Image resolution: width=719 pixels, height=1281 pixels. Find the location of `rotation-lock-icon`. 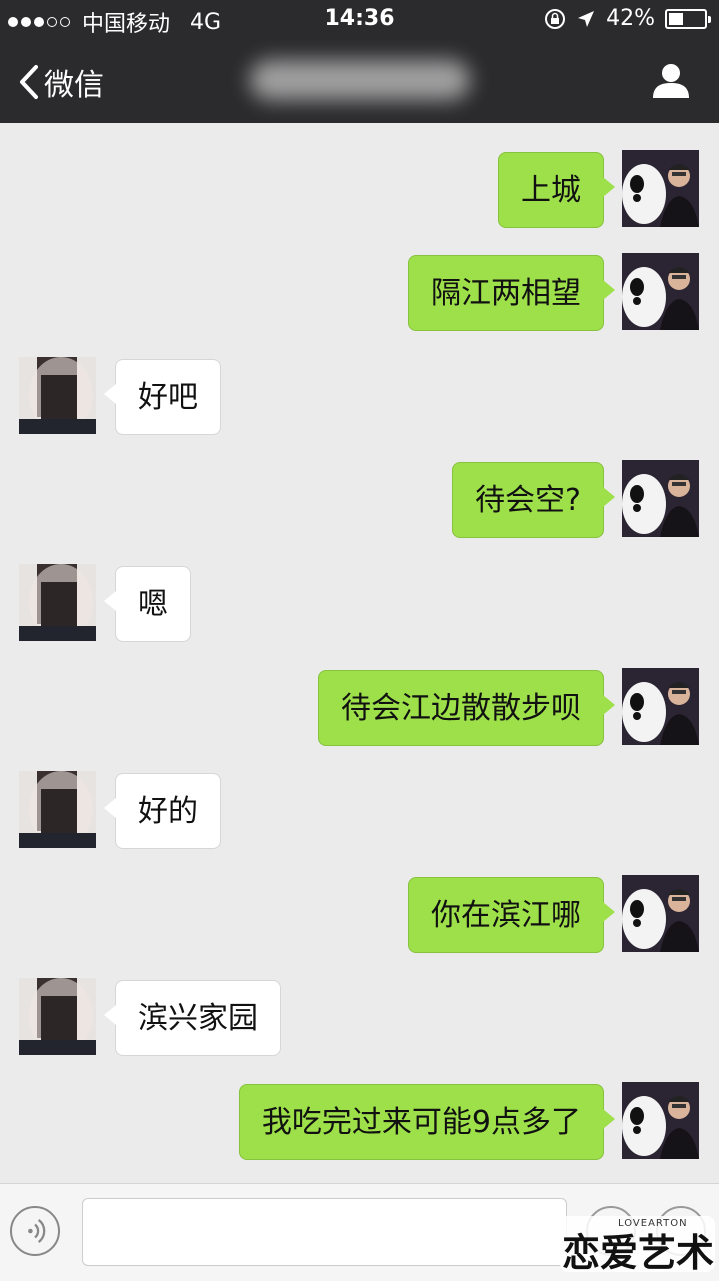

rotation-lock-icon is located at coordinates (555, 18).